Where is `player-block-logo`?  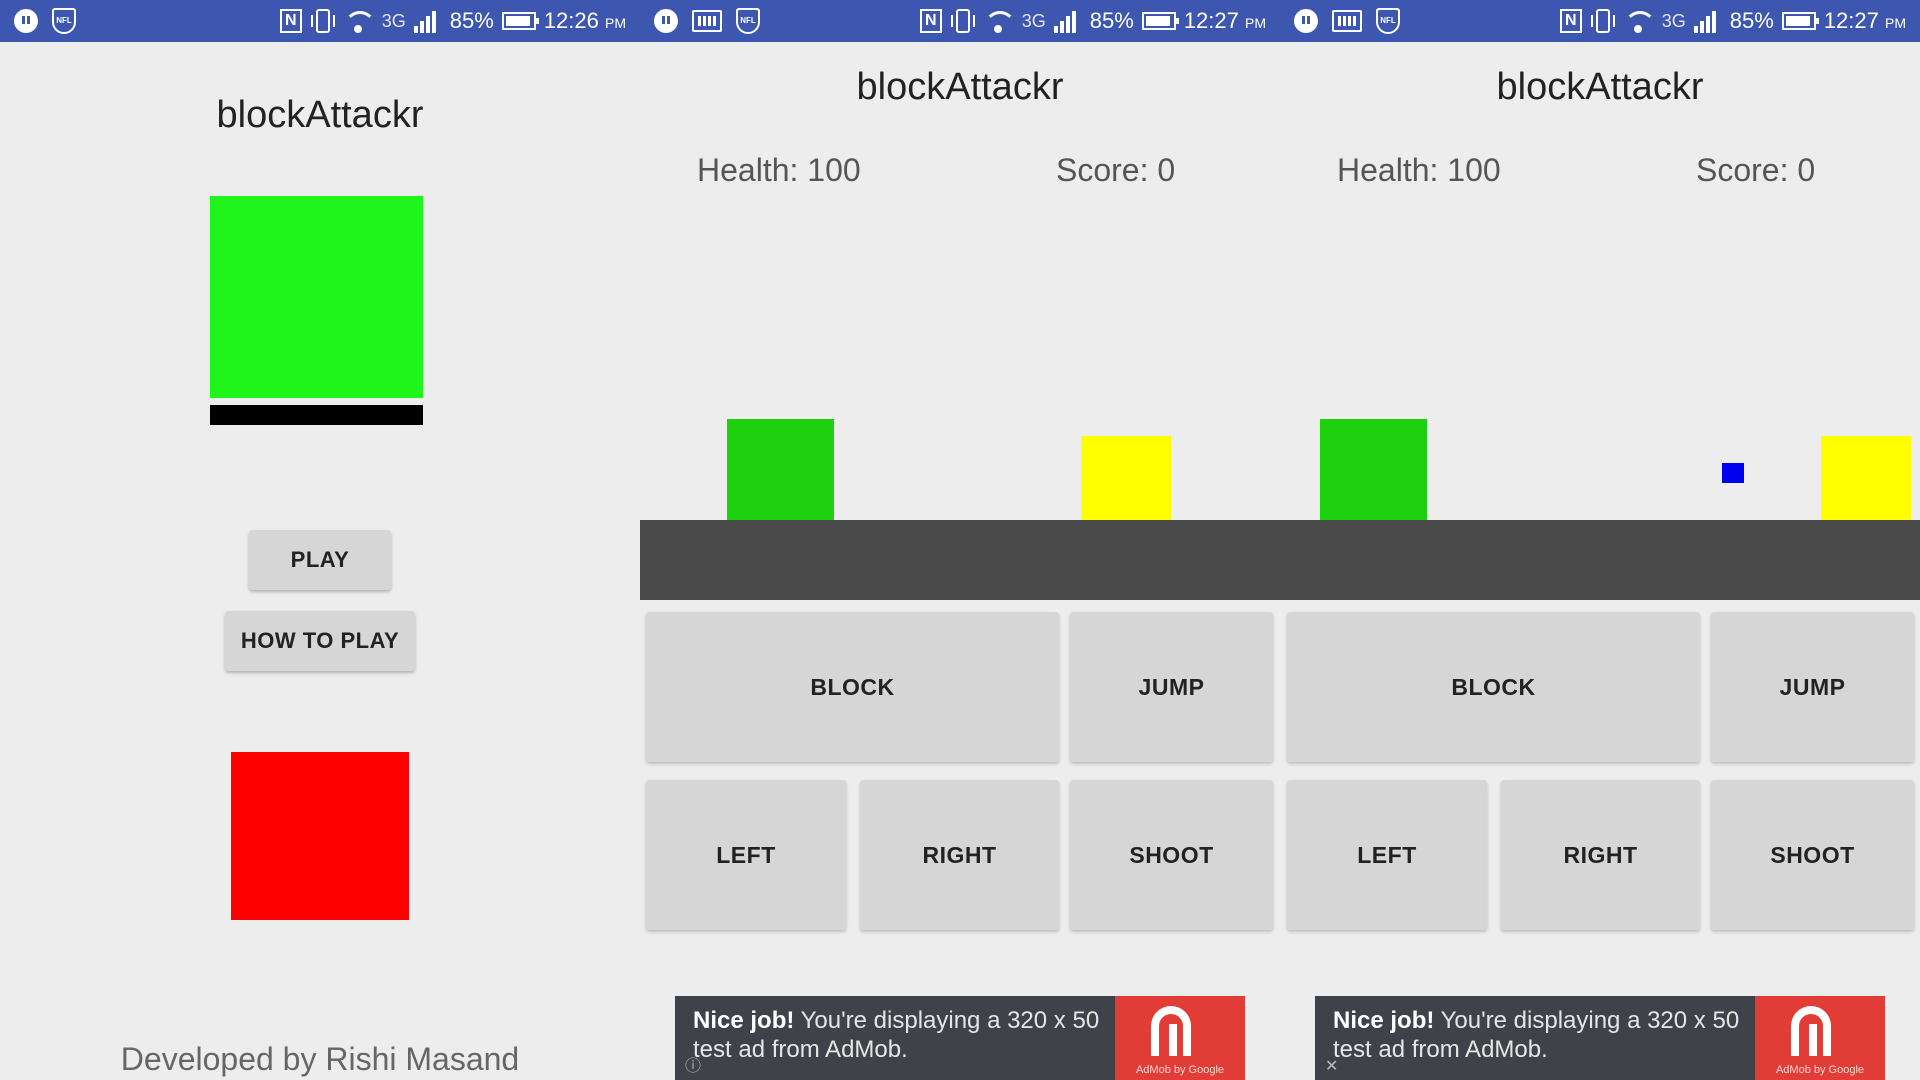
player-block-logo is located at coordinates (316, 297).